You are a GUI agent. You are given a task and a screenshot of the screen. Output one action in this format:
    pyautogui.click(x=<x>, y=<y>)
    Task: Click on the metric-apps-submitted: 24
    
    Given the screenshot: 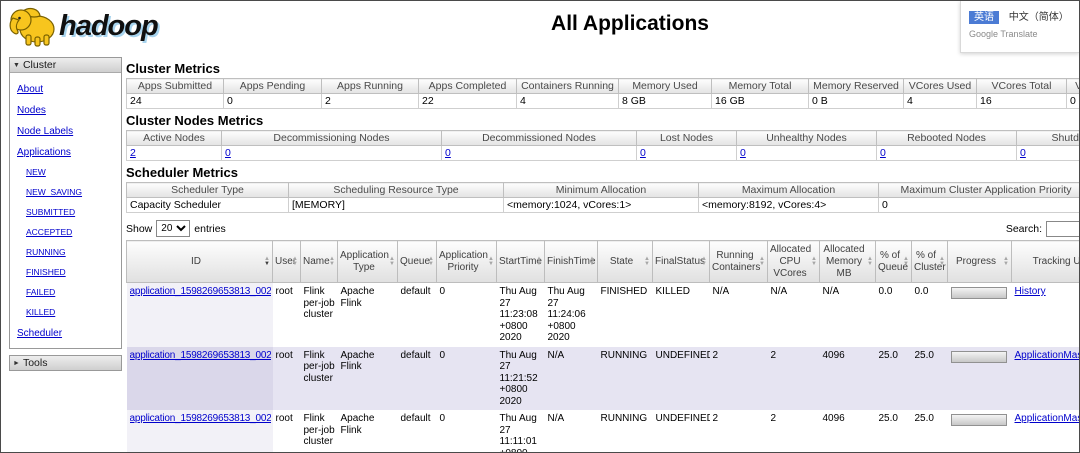 What is the action you would take?
    pyautogui.click(x=175, y=101)
    